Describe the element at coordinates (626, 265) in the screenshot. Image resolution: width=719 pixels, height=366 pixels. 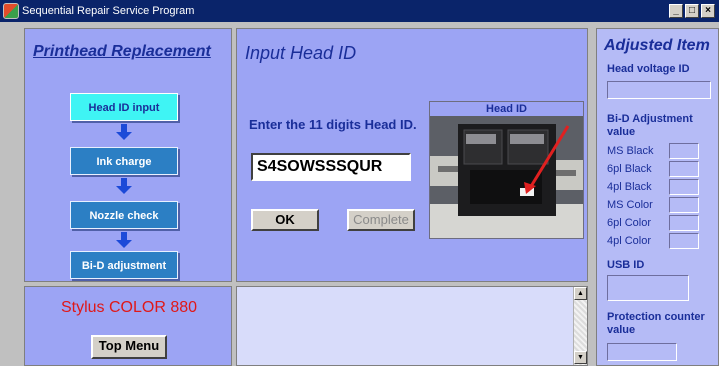
I see `usb-id-label: USB ID` at that location.